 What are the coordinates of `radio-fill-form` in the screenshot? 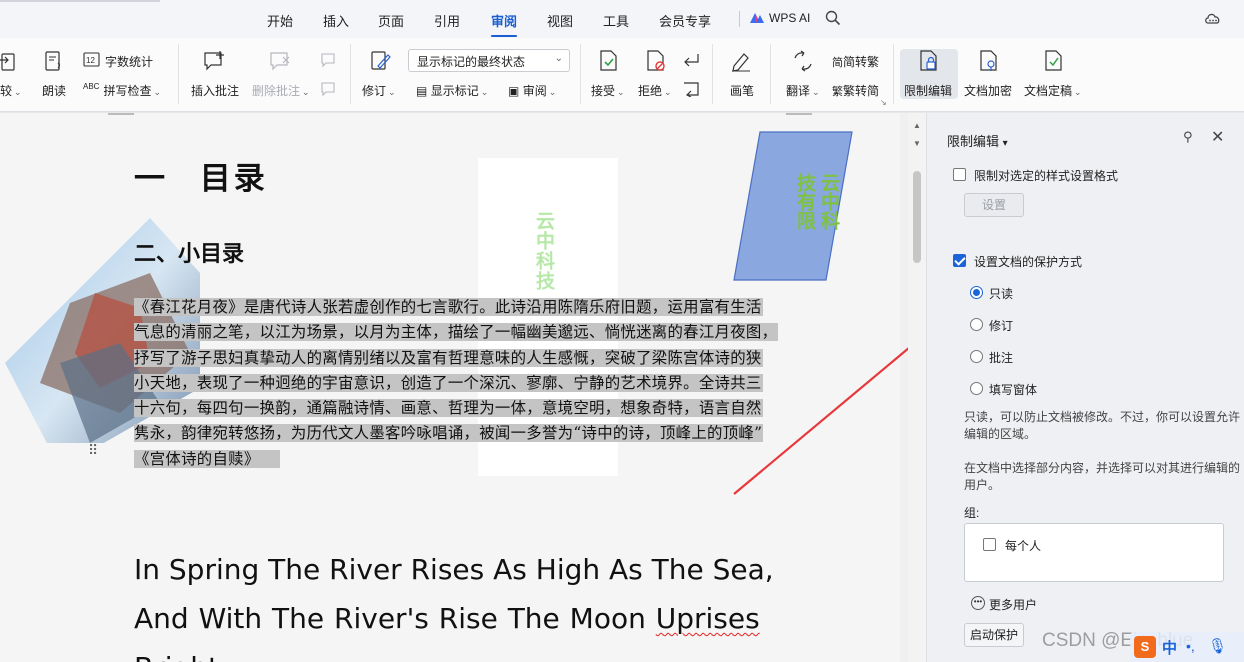 It's located at (976, 388).